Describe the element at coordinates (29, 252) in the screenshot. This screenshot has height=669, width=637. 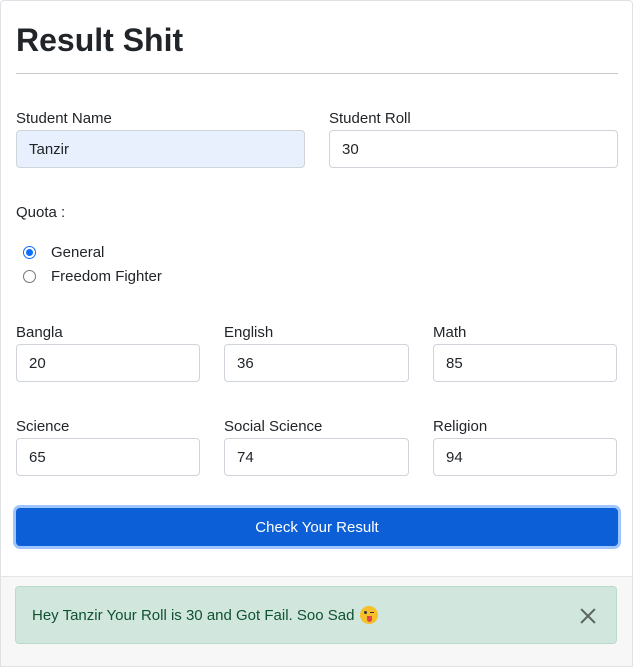
I see `quota-radio-general` at that location.